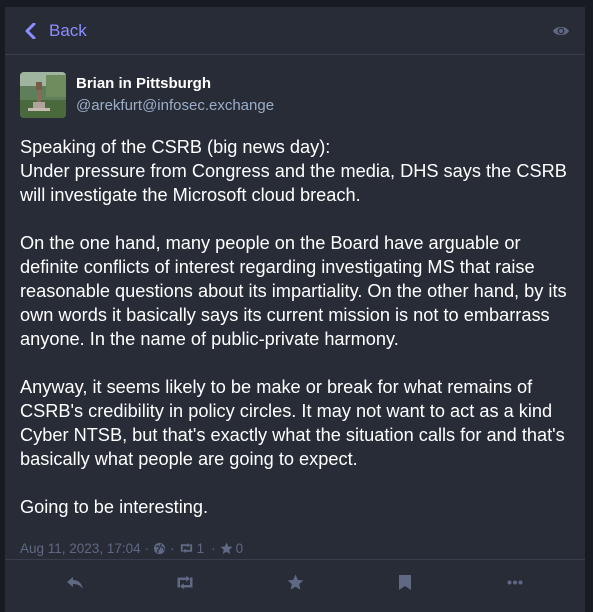  I want to click on action-bar, so click(295, 582).